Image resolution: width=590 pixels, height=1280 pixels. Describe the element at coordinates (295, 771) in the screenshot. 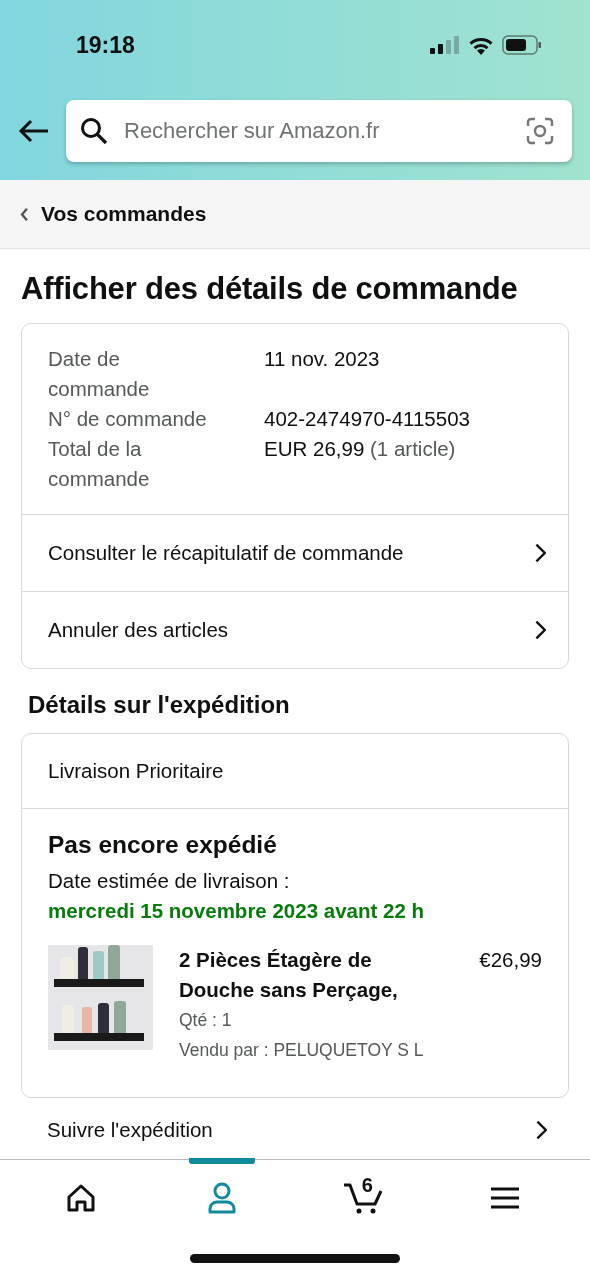

I see `shipping-method: Livraison Prioritaire` at that location.